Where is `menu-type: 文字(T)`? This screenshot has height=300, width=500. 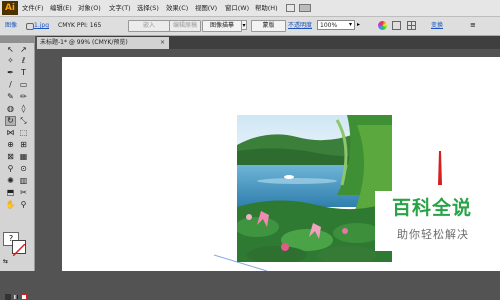
menu-type: 文字(T) is located at coordinates (120, 8).